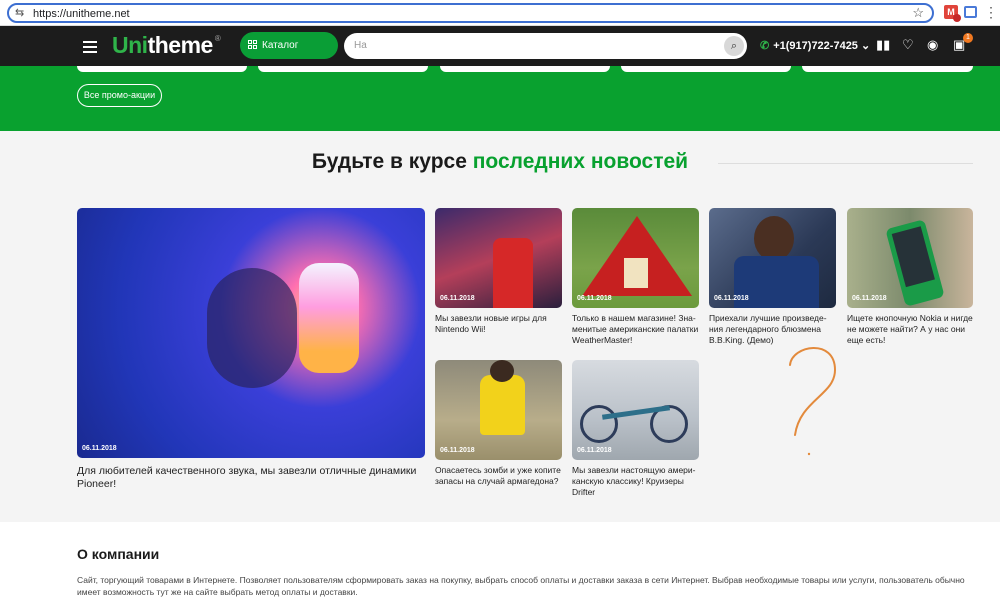  I want to click on heart-icon: ♡, so click(908, 45).